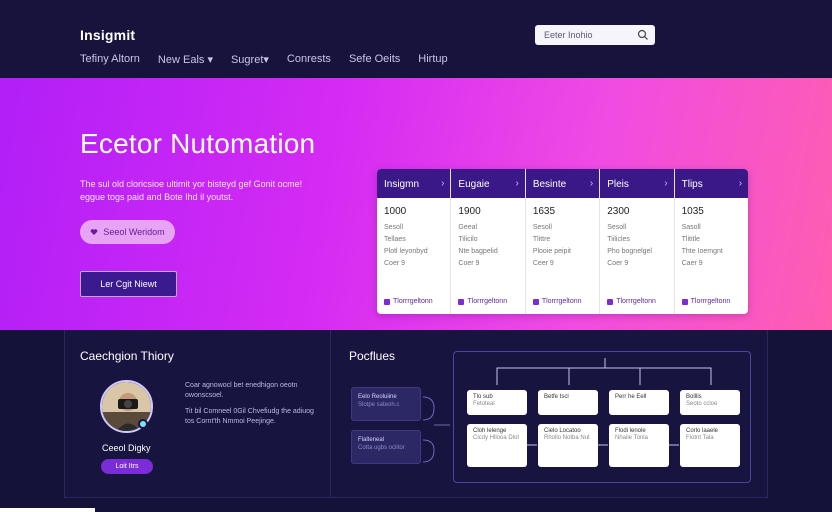 The image size is (832, 512). What do you see at coordinates (637, 183) in the screenshot?
I see `column-header: Pleis ›` at bounding box center [637, 183].